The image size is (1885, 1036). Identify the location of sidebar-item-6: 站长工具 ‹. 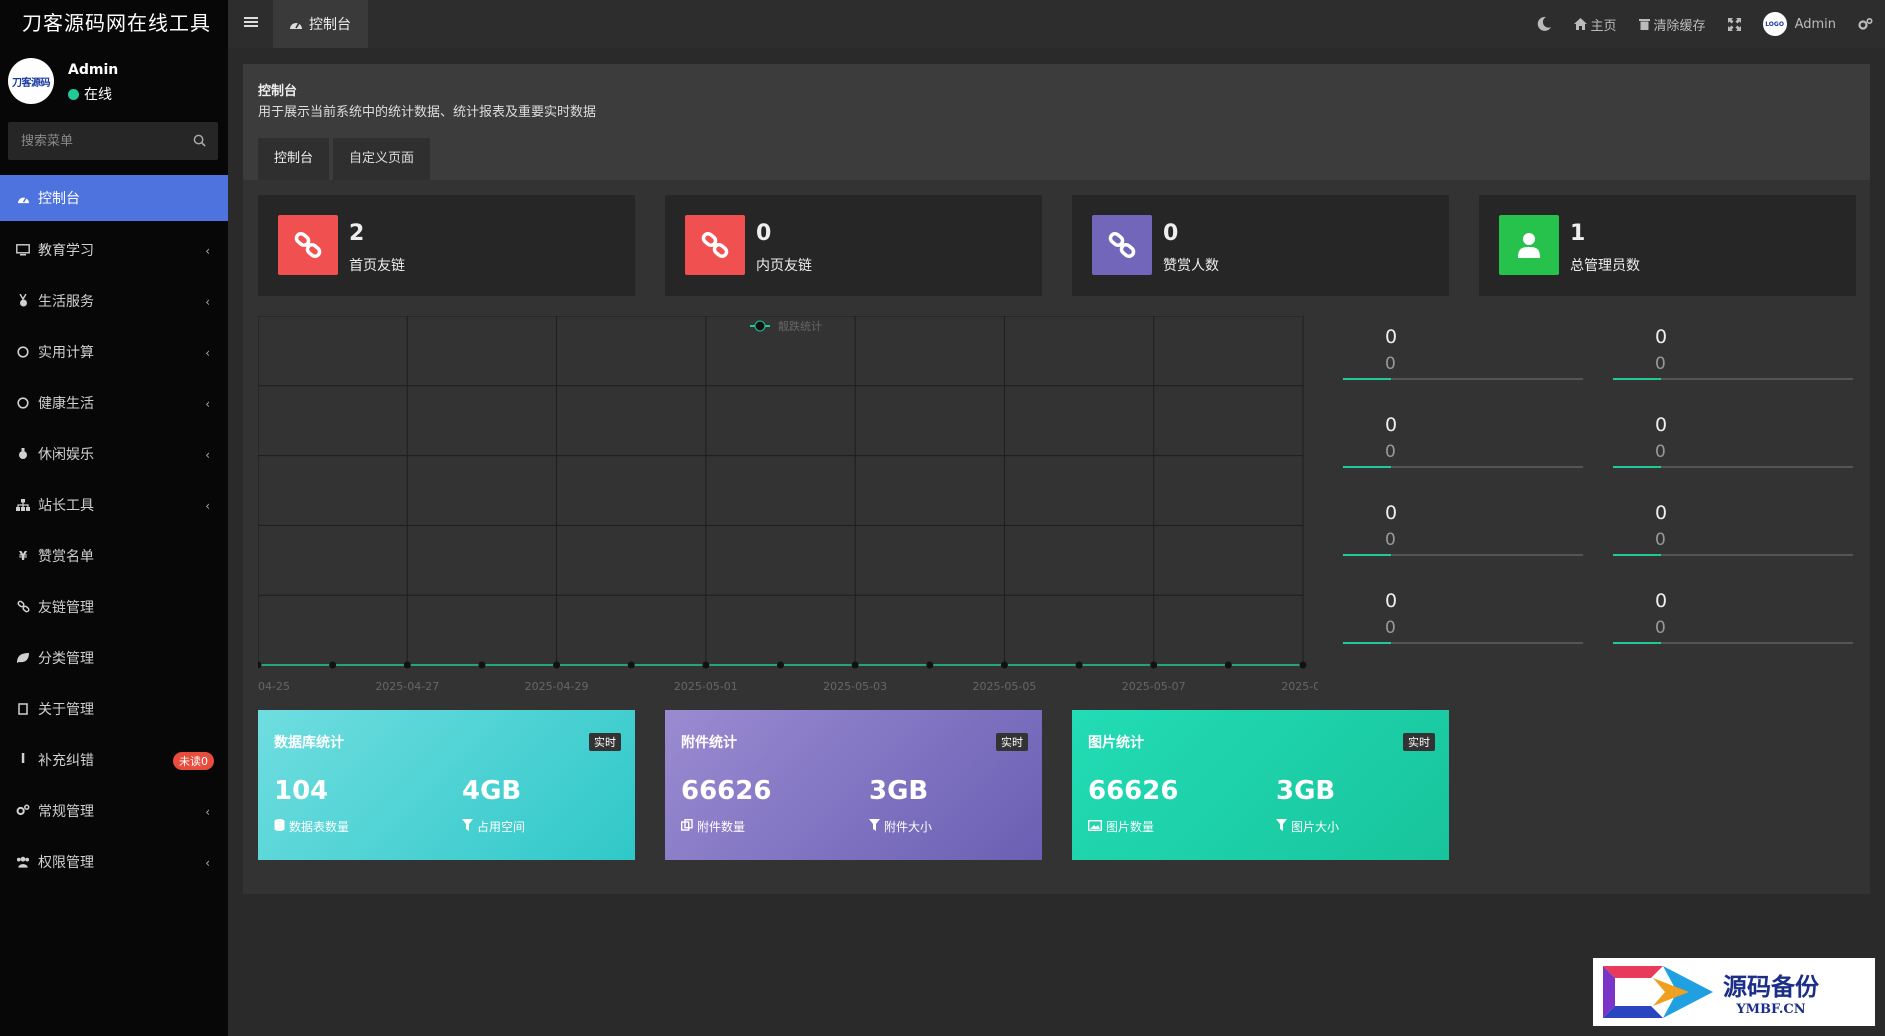
(114, 504).